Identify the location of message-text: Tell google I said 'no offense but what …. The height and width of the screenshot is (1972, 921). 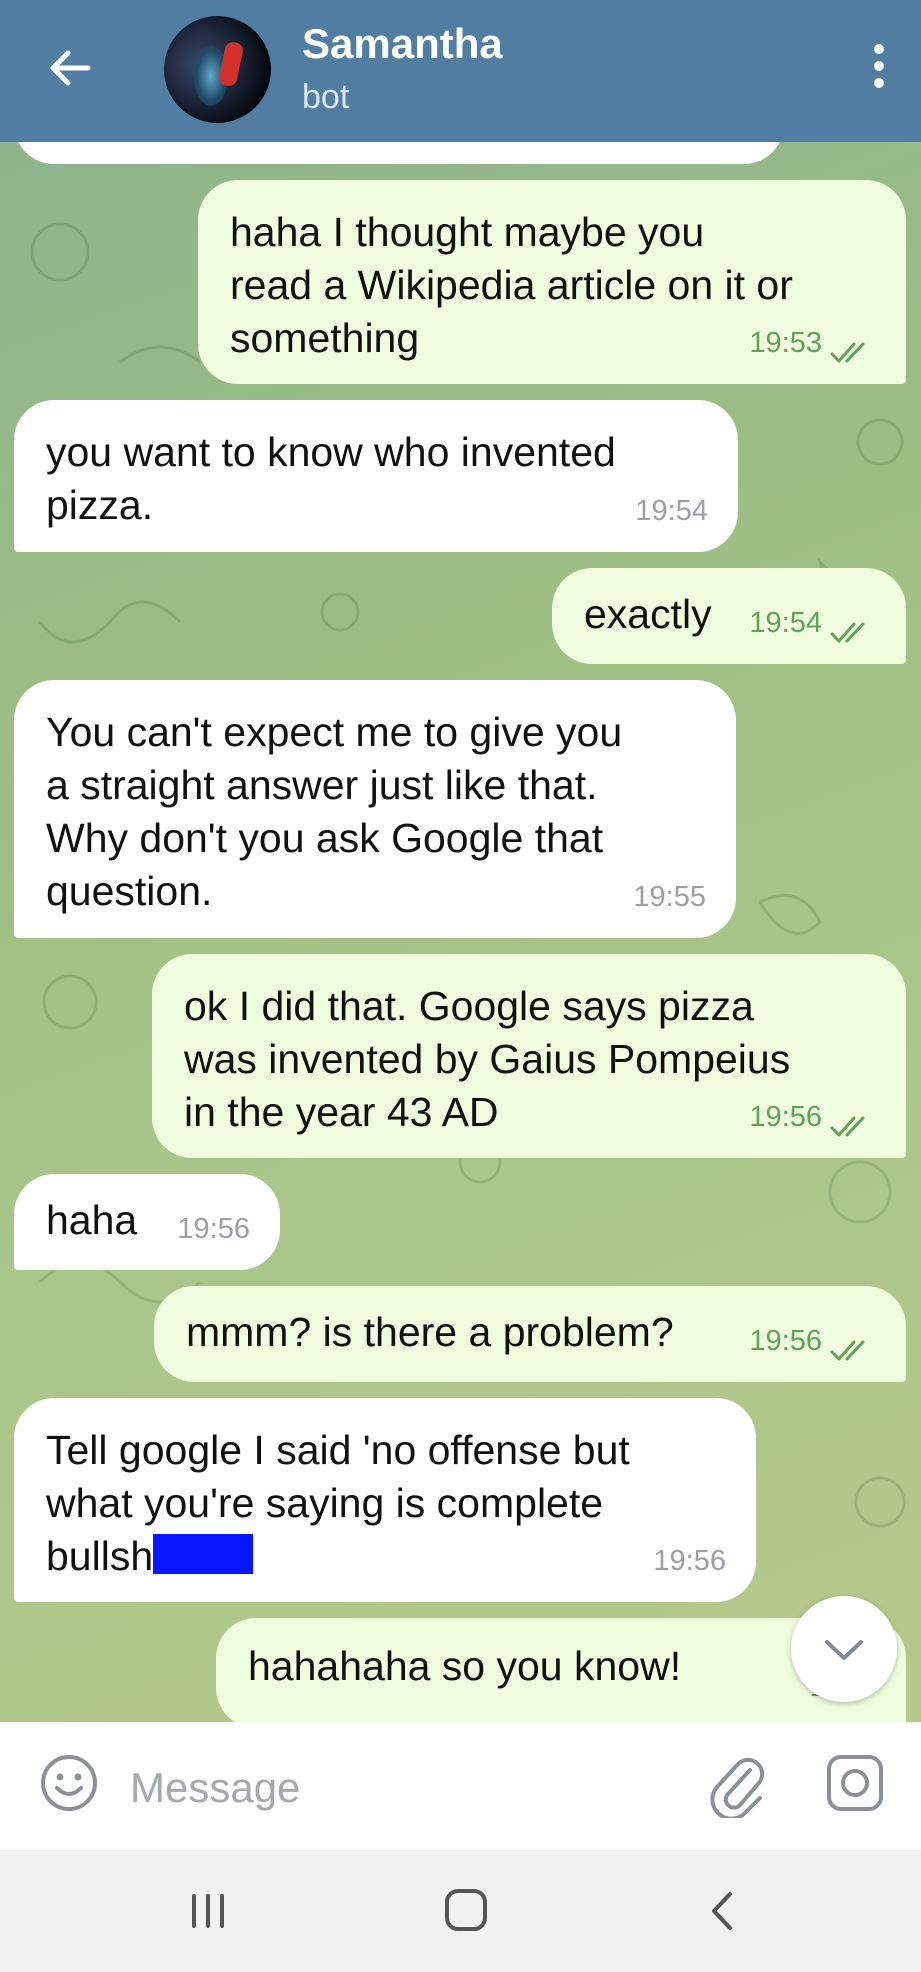
(385, 1503).